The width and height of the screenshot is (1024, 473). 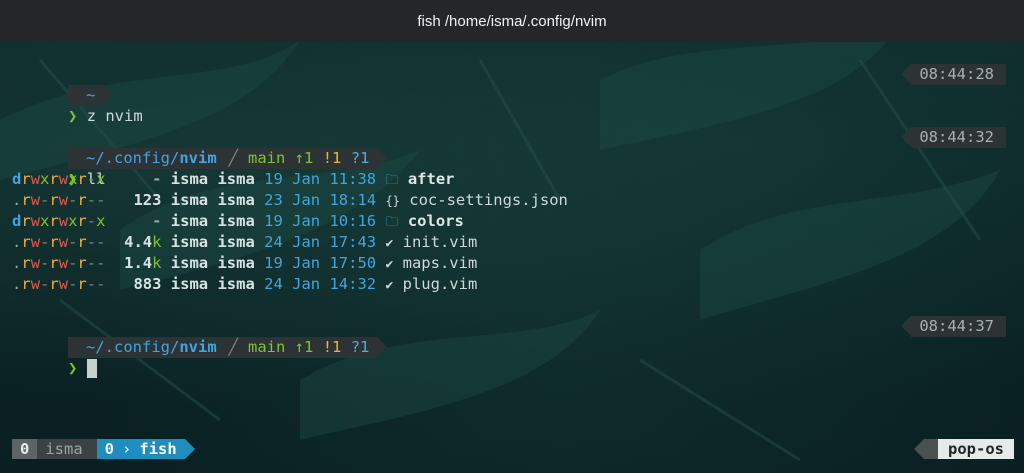 What do you see at coordinates (67, 449) in the screenshot?
I see `tmux-session-name: isma` at bounding box center [67, 449].